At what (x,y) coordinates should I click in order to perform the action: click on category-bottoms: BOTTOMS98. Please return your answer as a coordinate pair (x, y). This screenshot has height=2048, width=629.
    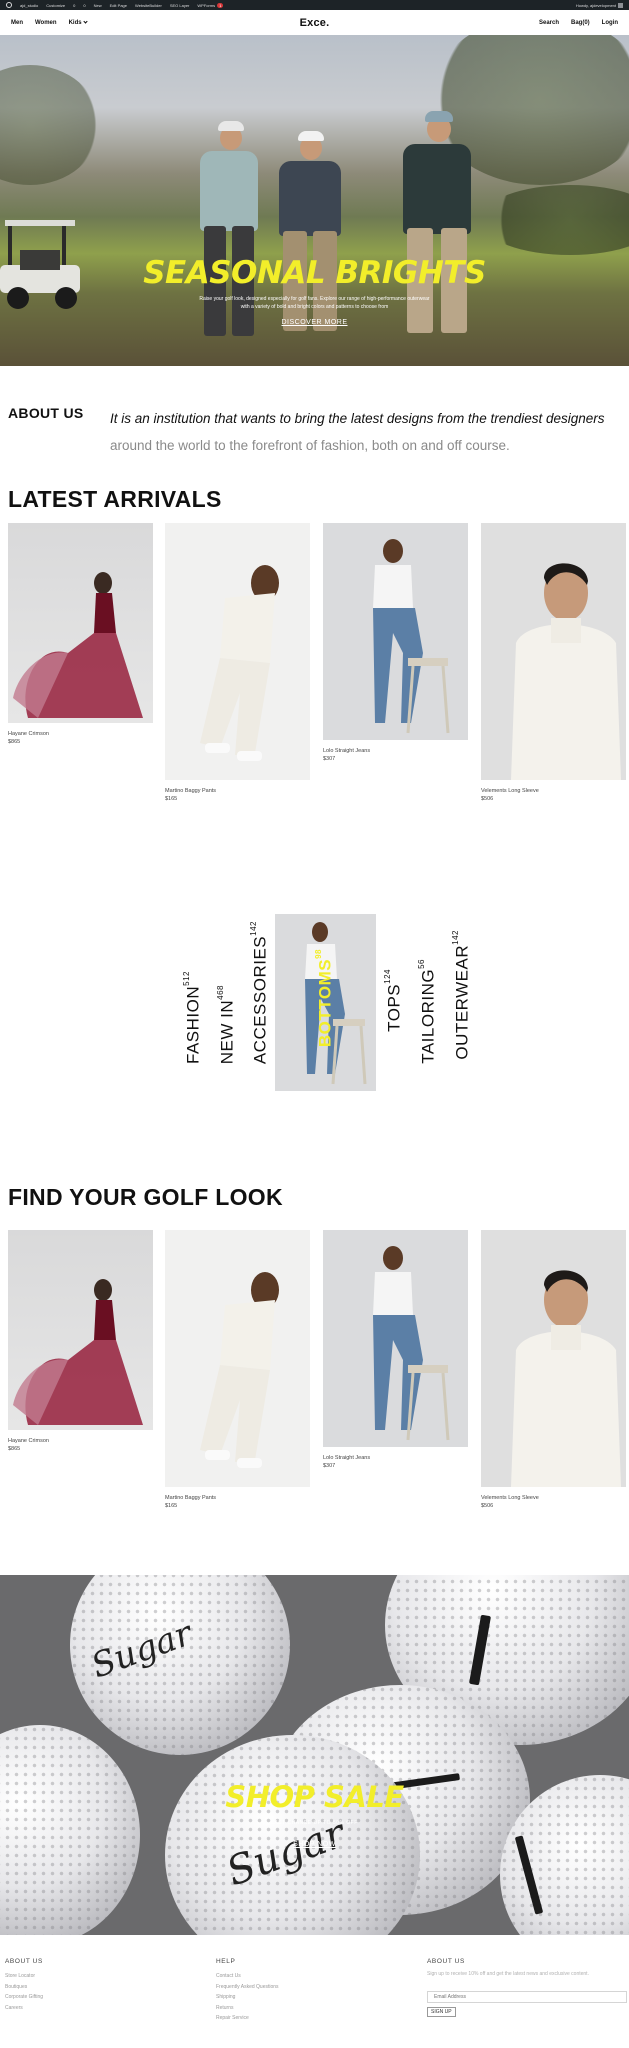
    Looking at the image, I should click on (325, 998).